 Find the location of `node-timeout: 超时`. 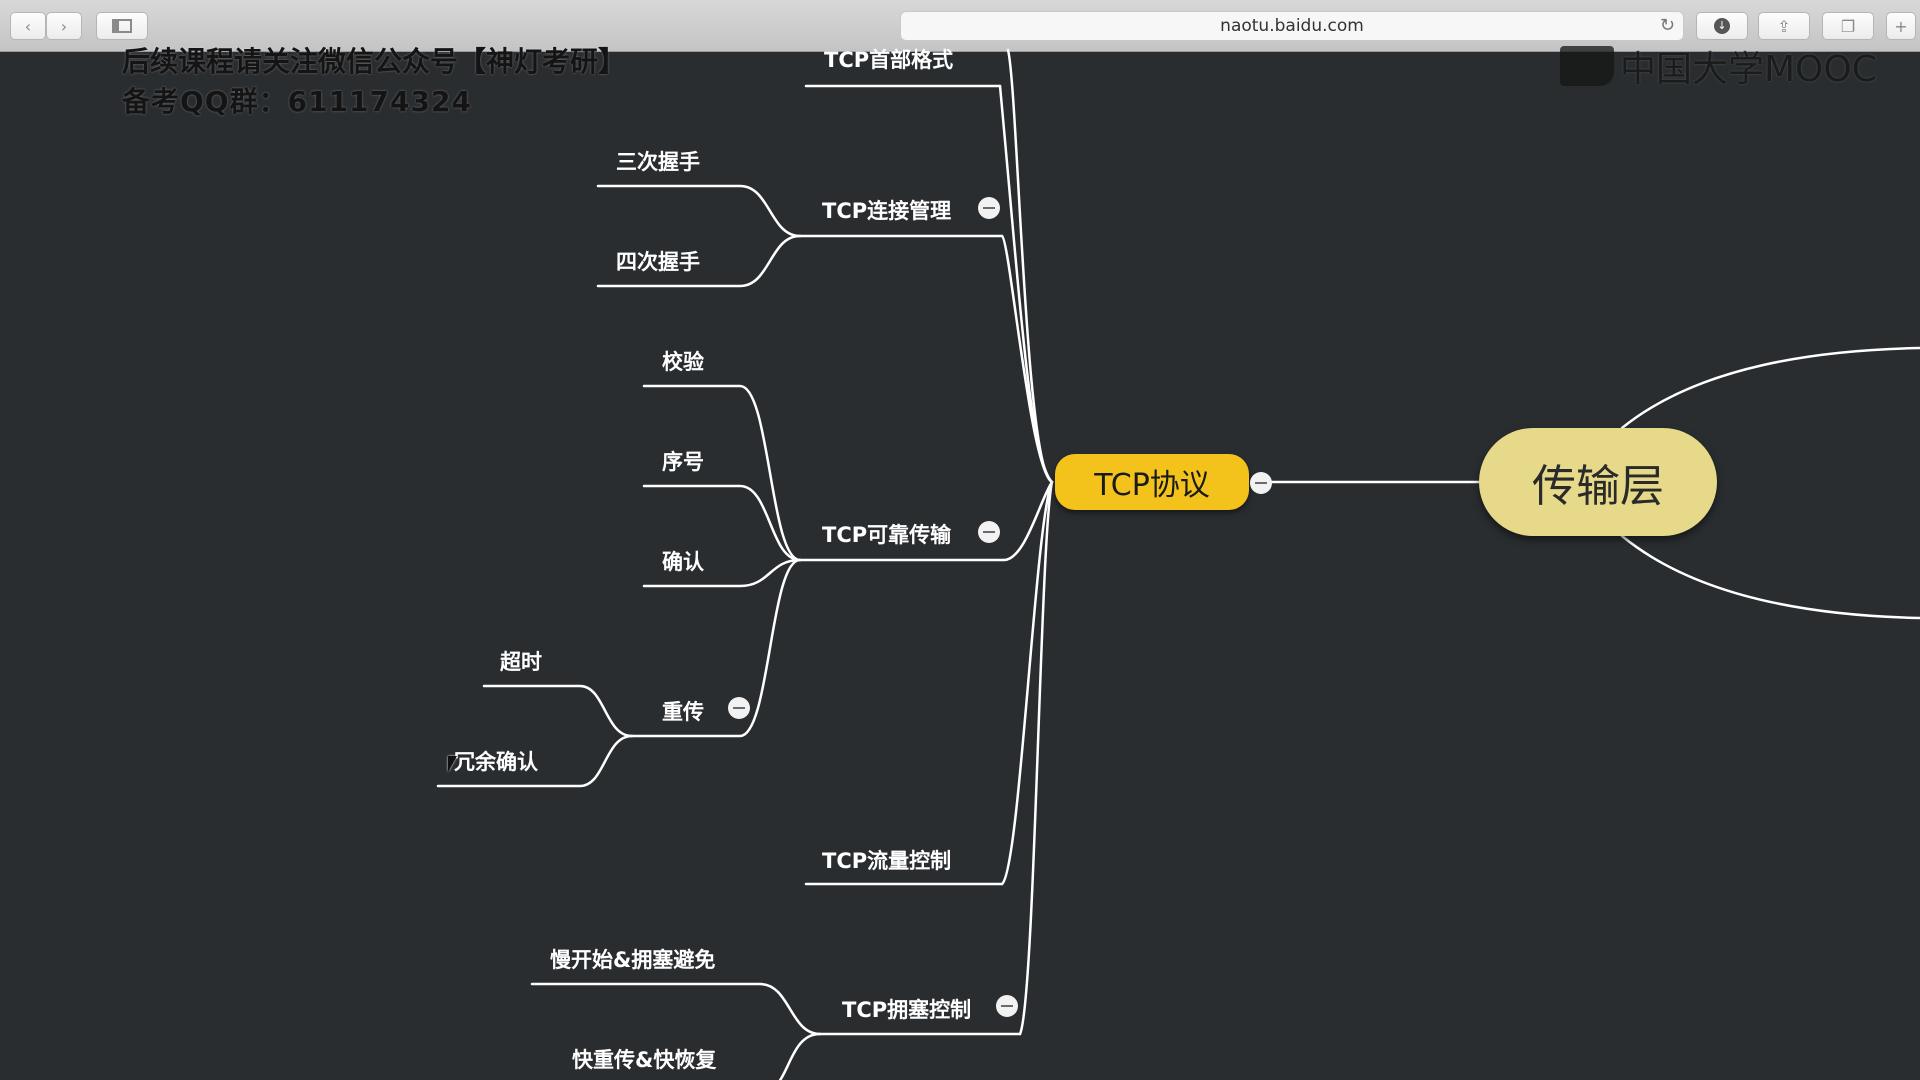

node-timeout: 超时 is located at coordinates (521, 661).